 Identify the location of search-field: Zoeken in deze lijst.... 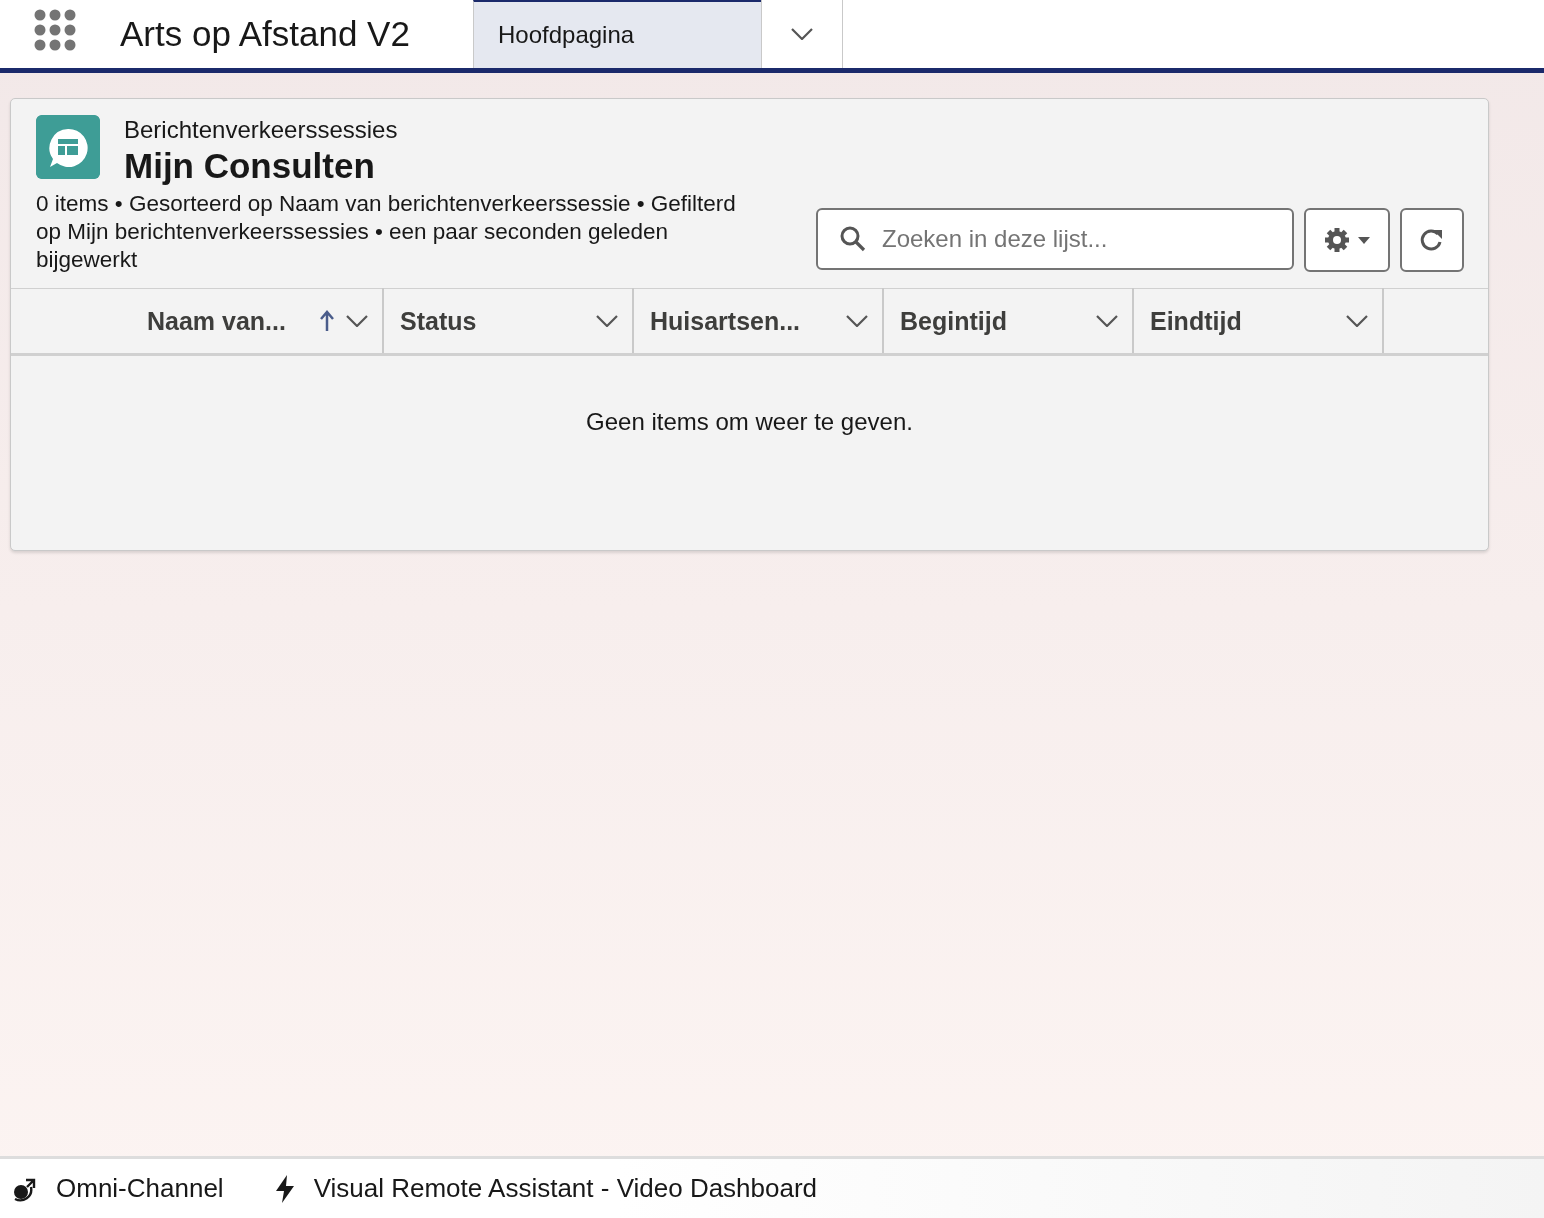
(1055, 239).